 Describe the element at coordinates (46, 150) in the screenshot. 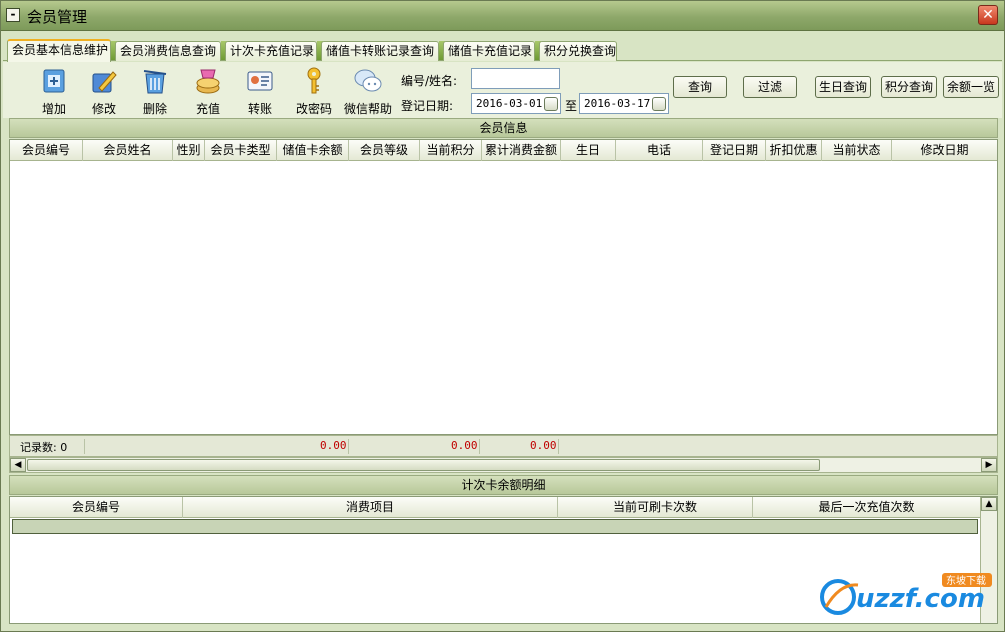

I see `col-member-id: 会员编号` at that location.